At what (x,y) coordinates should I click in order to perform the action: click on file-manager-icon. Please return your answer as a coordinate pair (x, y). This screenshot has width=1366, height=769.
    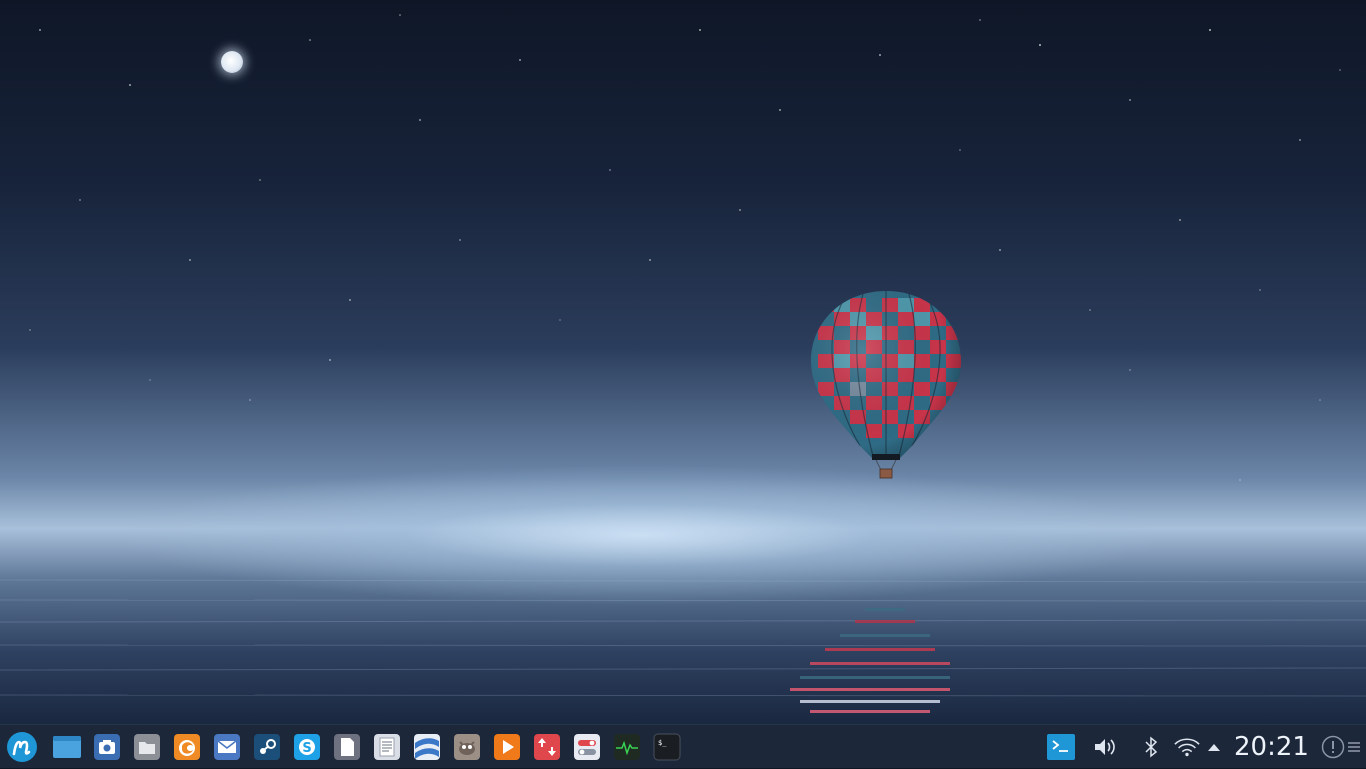
    Looking at the image, I should click on (147, 747).